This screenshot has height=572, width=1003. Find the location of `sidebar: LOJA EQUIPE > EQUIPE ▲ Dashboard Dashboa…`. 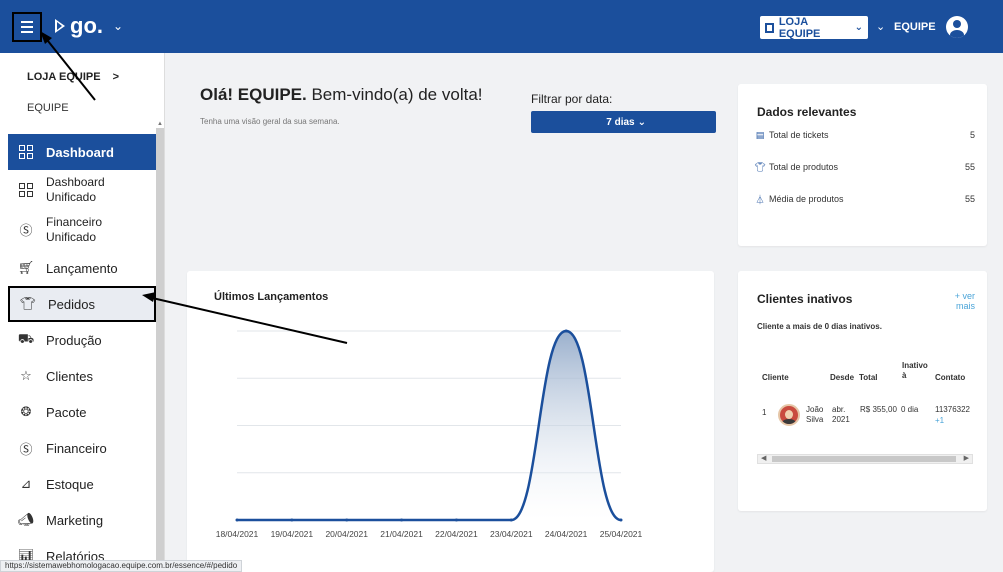

sidebar: LOJA EQUIPE > EQUIPE ▲ Dashboard Dashboa… is located at coordinates (82, 312).